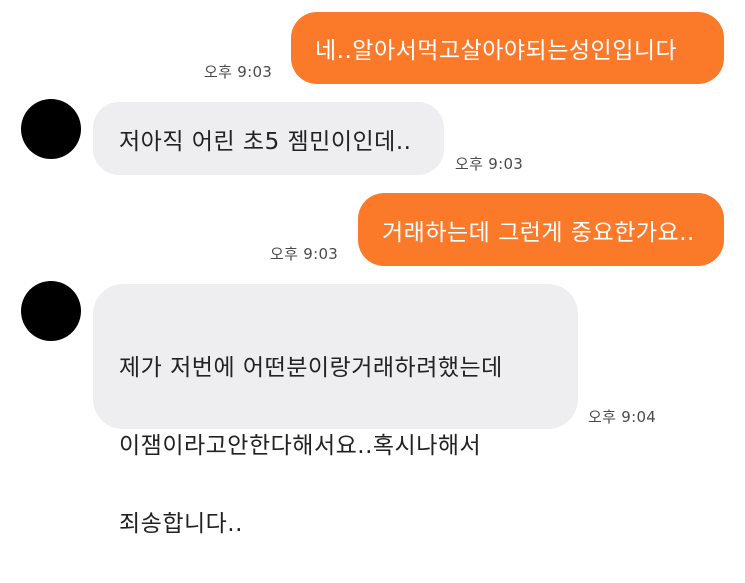 This screenshot has width=745, height=583. I want to click on message-timestamp: 오후 9:04, so click(622, 417).